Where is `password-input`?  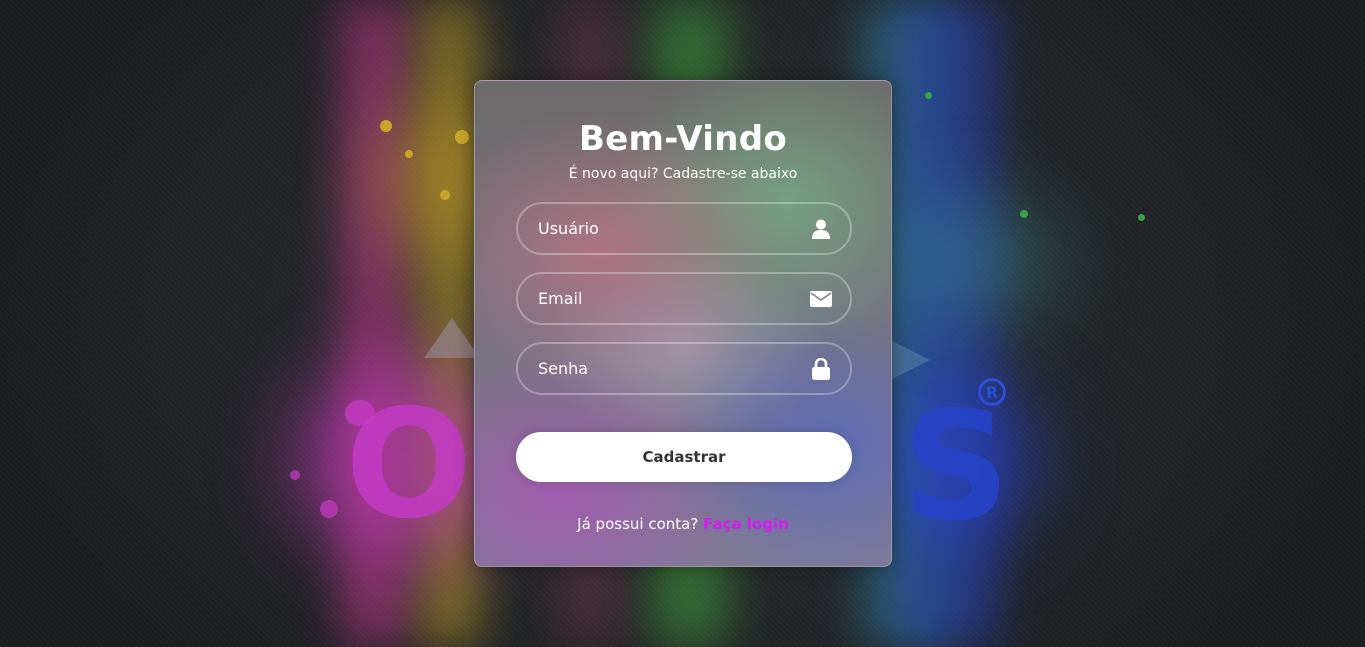 password-input is located at coordinates (684, 368).